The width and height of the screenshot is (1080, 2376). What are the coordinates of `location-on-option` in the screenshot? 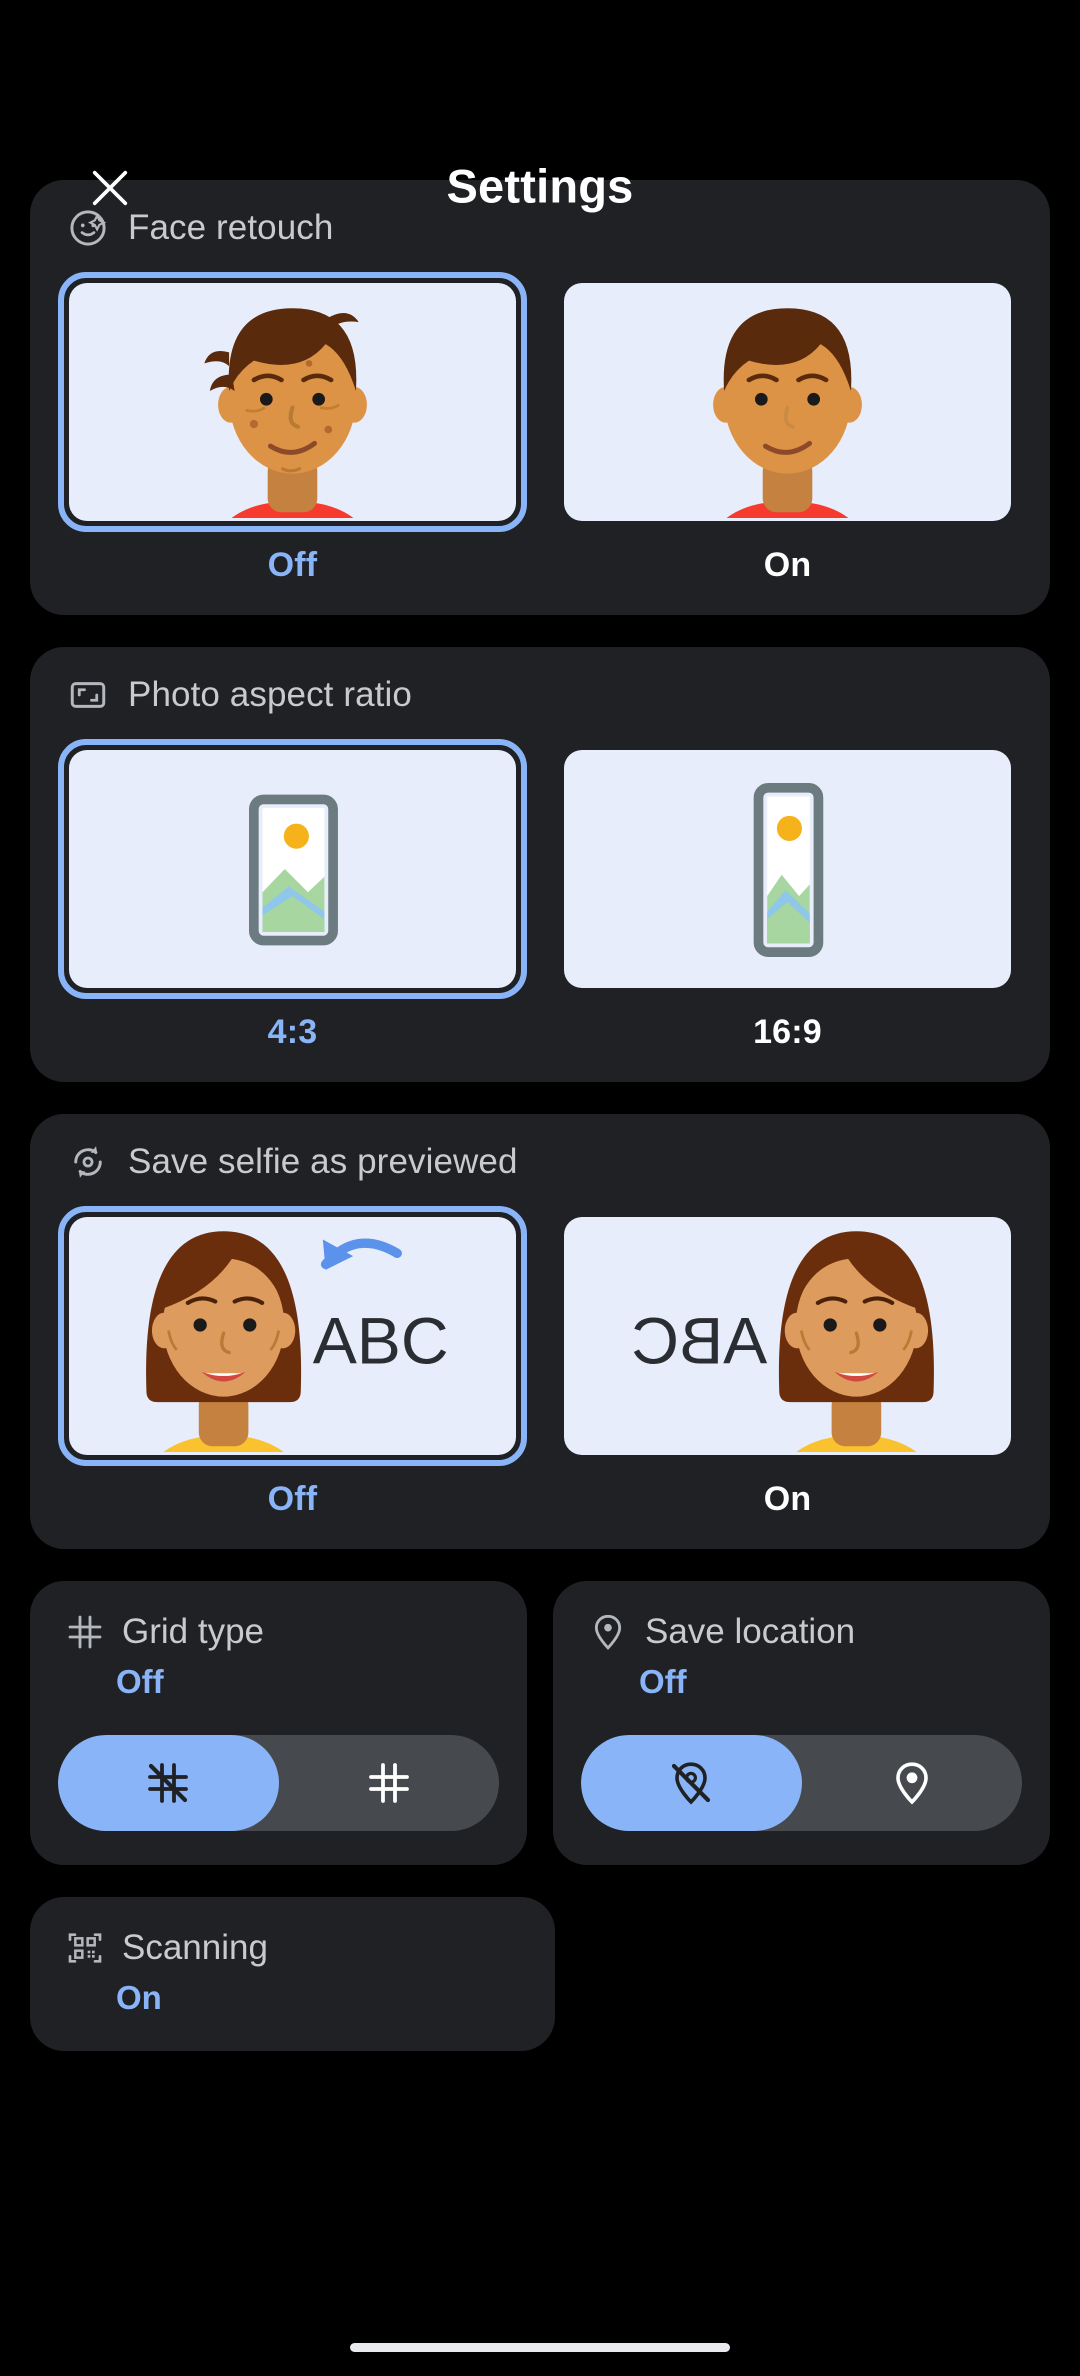 It's located at (912, 1783).